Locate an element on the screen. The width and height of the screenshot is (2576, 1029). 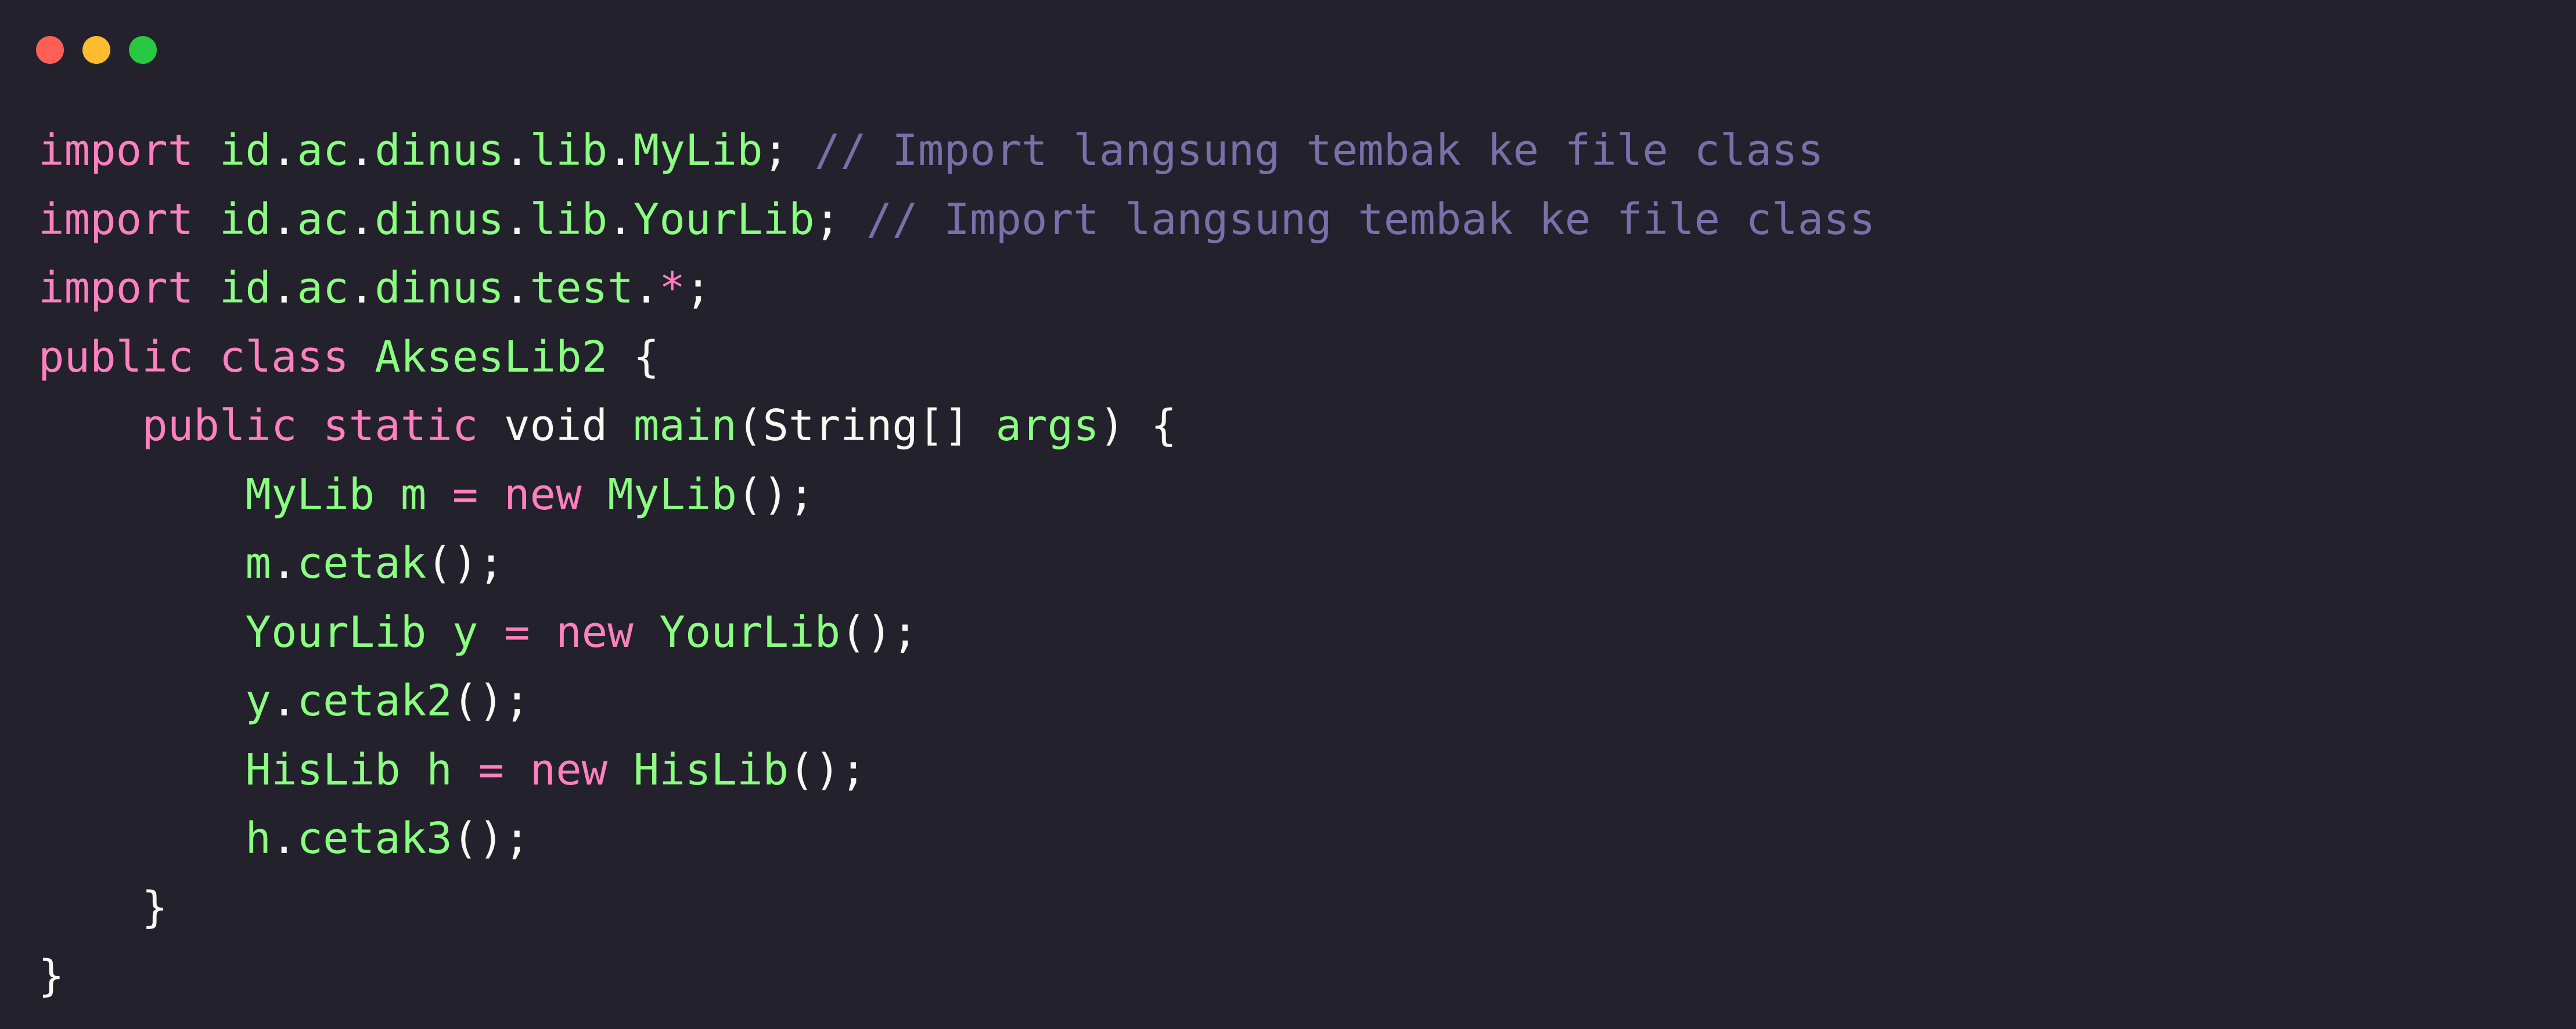
code-line: MyLib m = new MyLib(); is located at coordinates (1295, 495).